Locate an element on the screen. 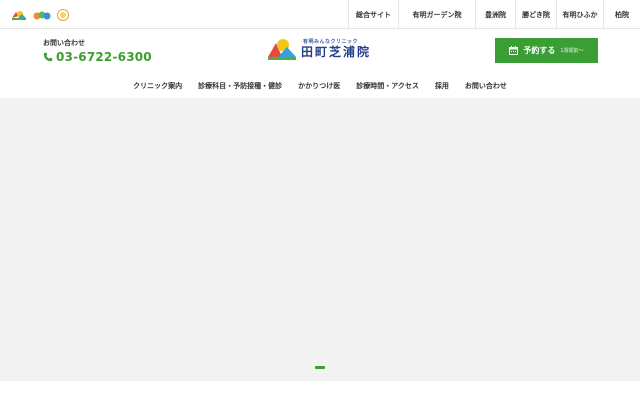  slider-pagination is located at coordinates (320, 367).